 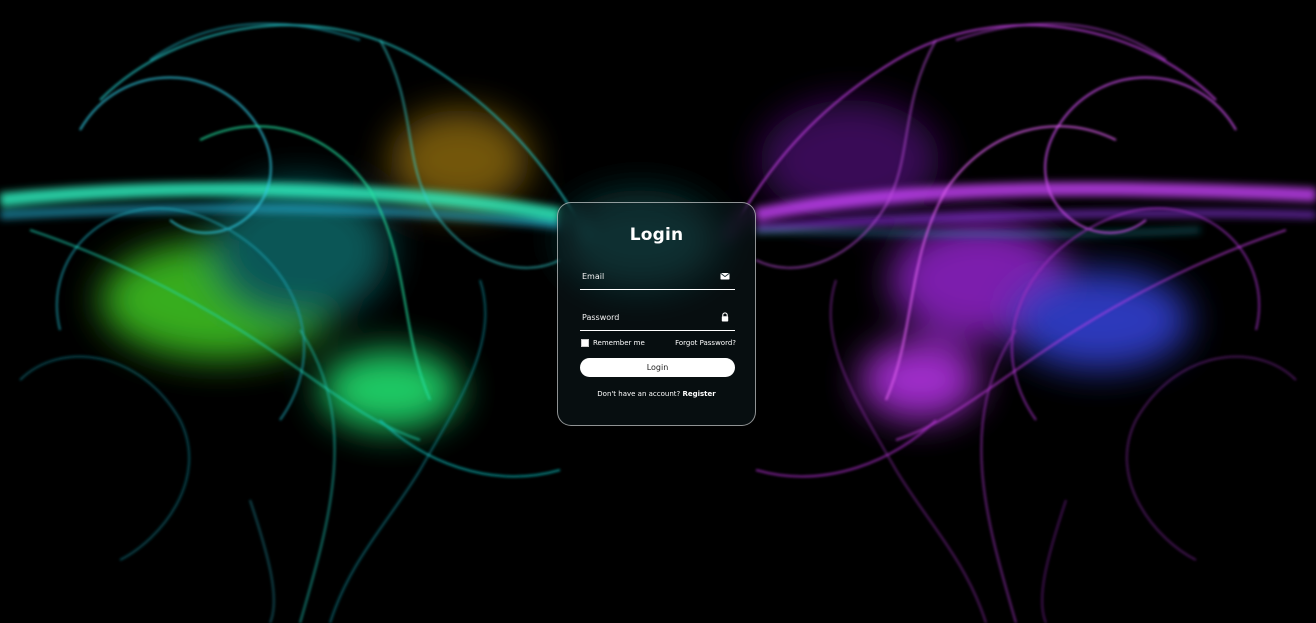 I want to click on password-input, so click(x=647, y=317).